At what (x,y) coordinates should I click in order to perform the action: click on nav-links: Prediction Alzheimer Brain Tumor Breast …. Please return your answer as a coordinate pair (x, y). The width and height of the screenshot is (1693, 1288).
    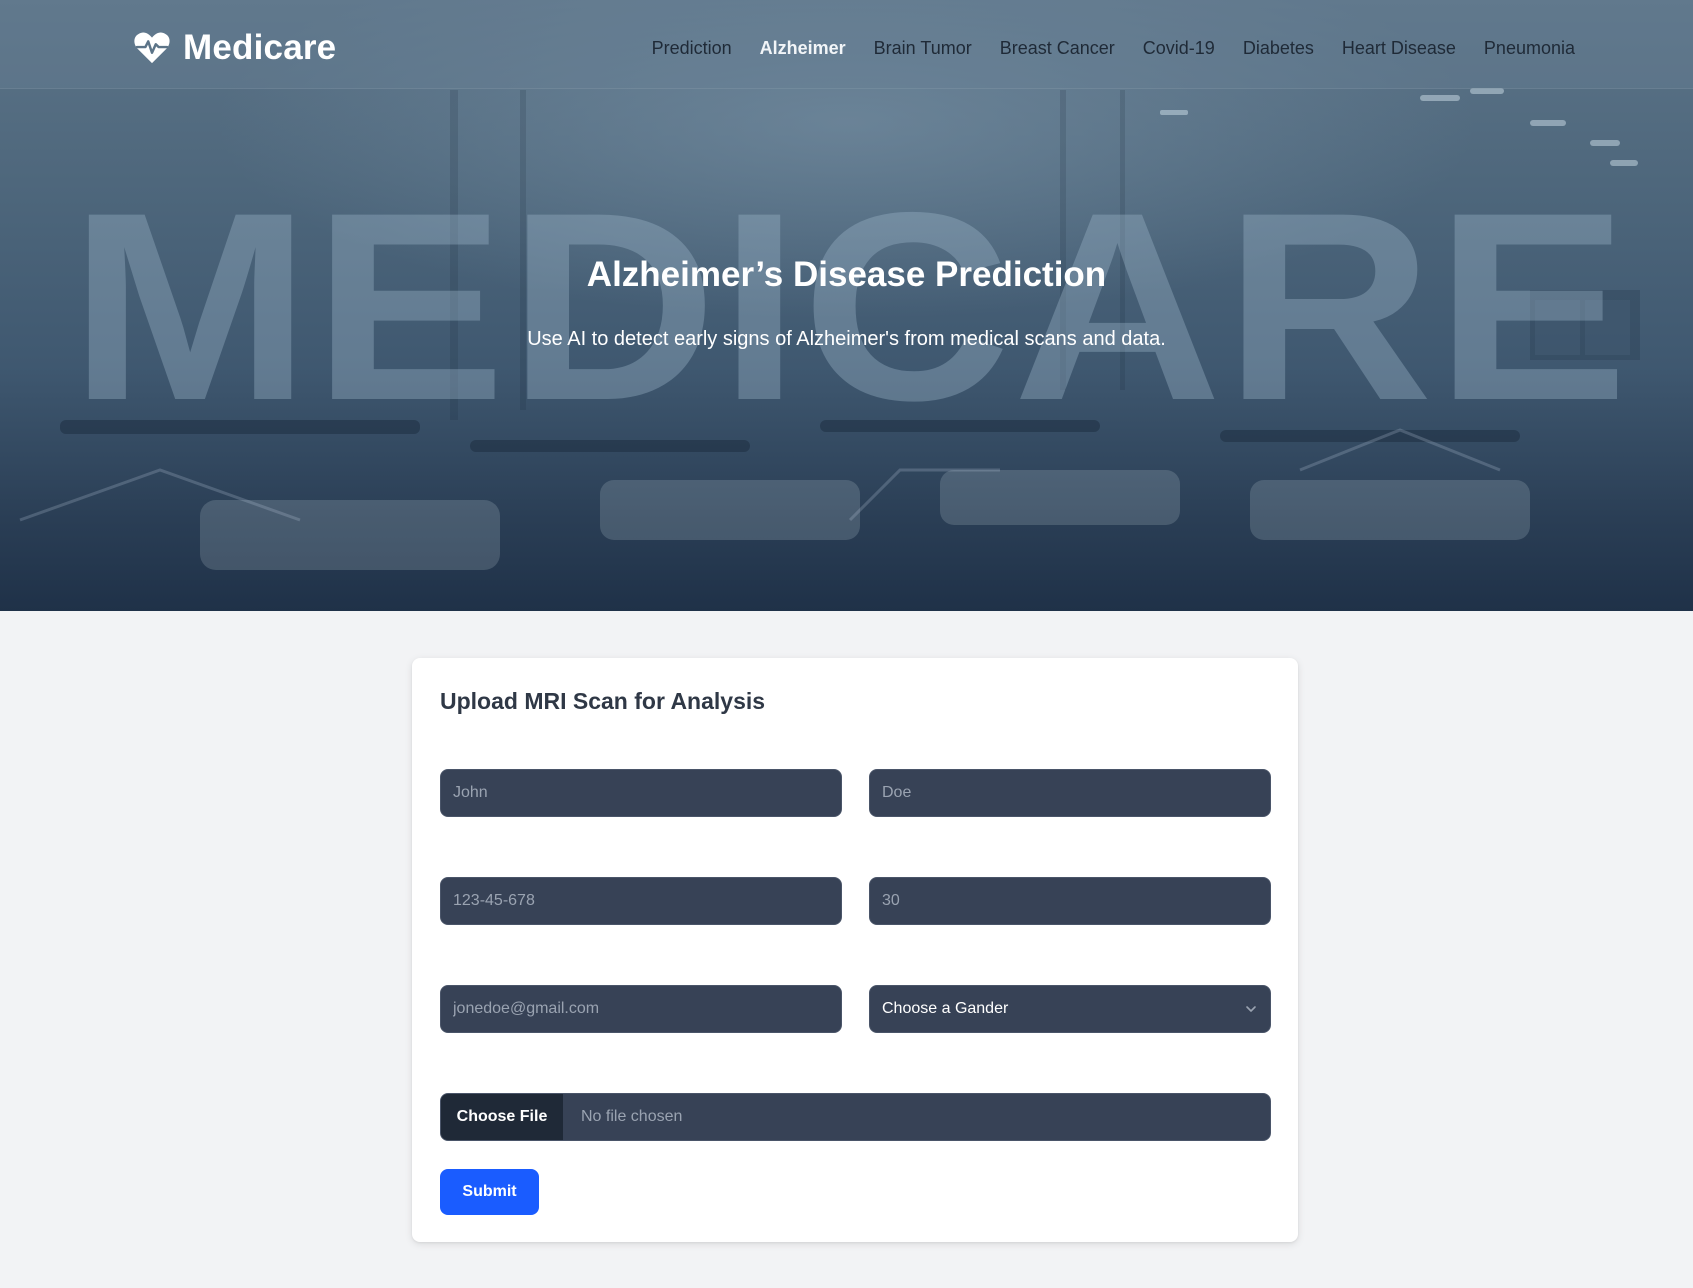
    Looking at the image, I should click on (1113, 48).